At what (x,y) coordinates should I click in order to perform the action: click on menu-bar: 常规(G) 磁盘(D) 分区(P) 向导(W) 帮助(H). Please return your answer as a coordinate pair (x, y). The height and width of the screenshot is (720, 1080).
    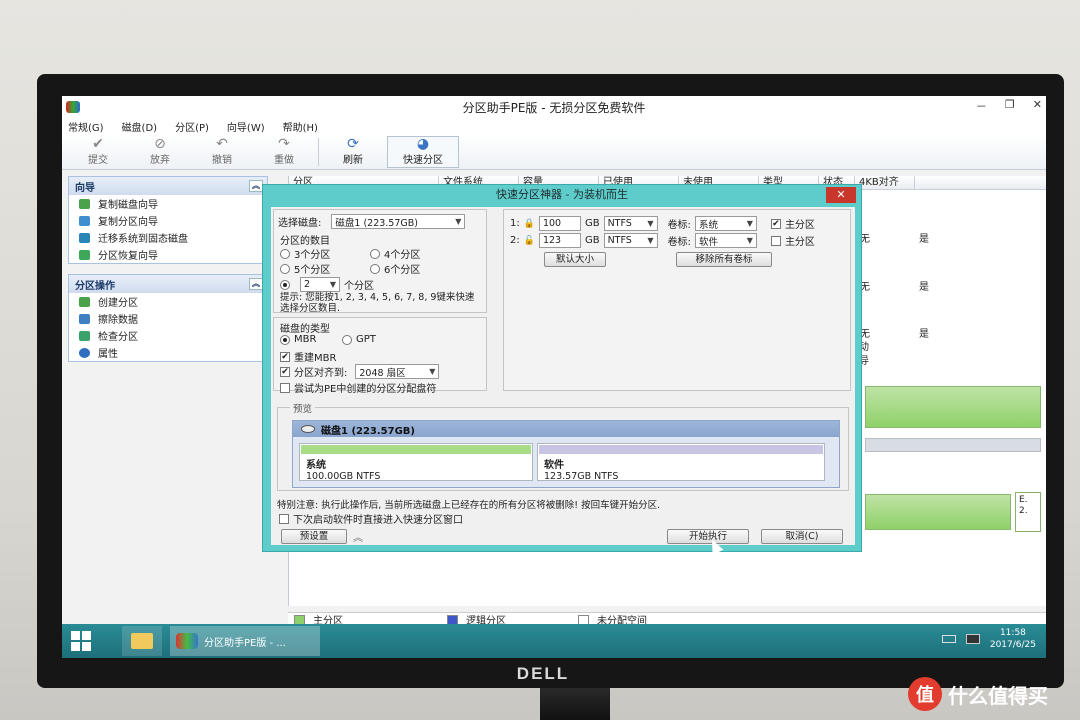
    Looking at the image, I should click on (554, 126).